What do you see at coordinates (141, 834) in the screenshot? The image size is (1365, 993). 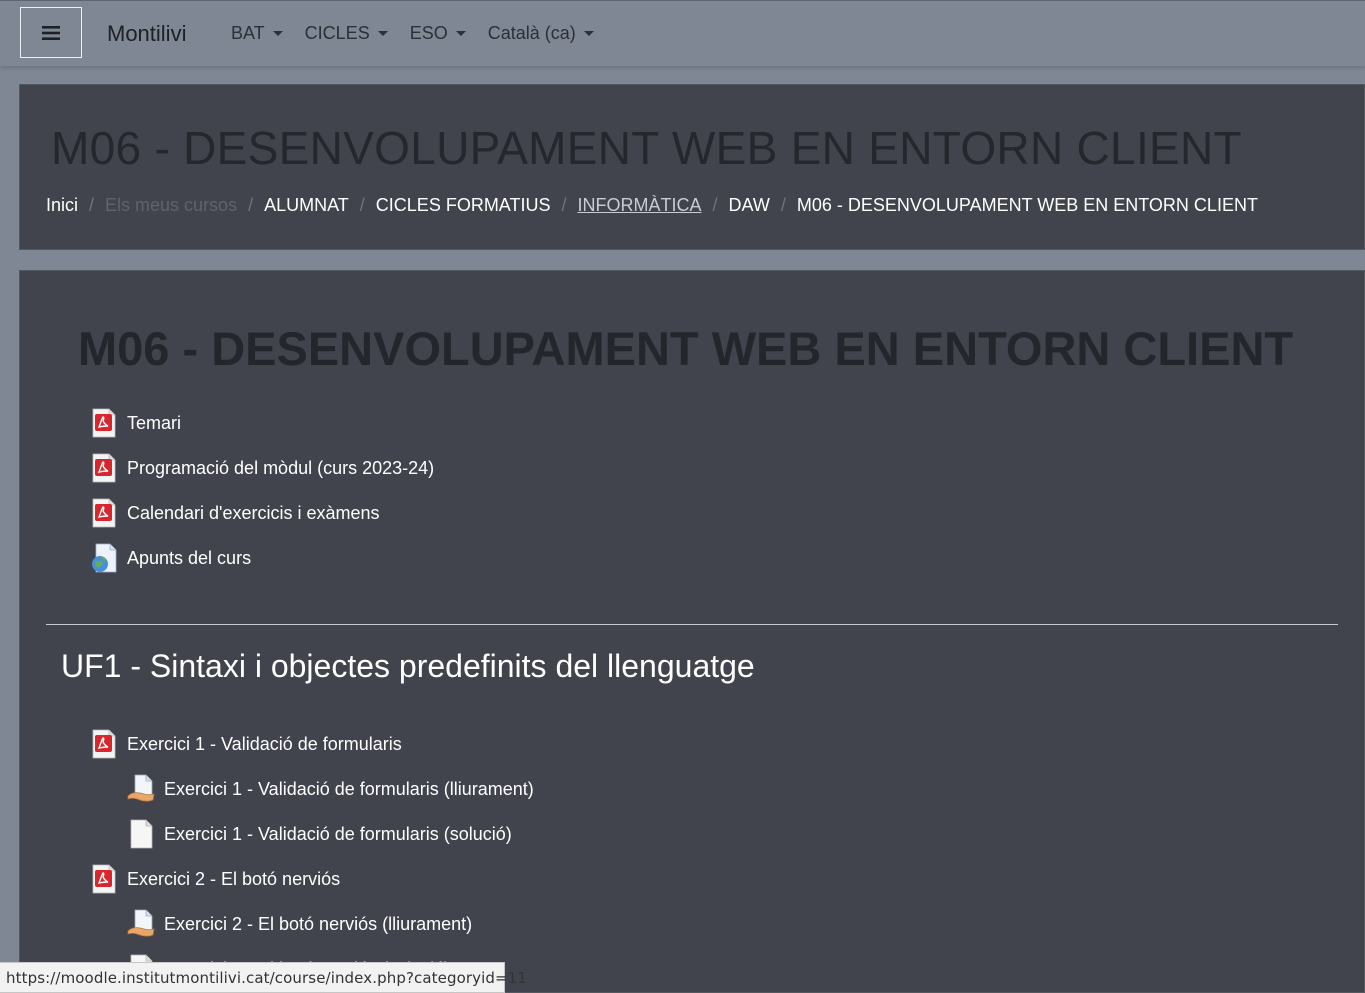 I see `file-icon` at bounding box center [141, 834].